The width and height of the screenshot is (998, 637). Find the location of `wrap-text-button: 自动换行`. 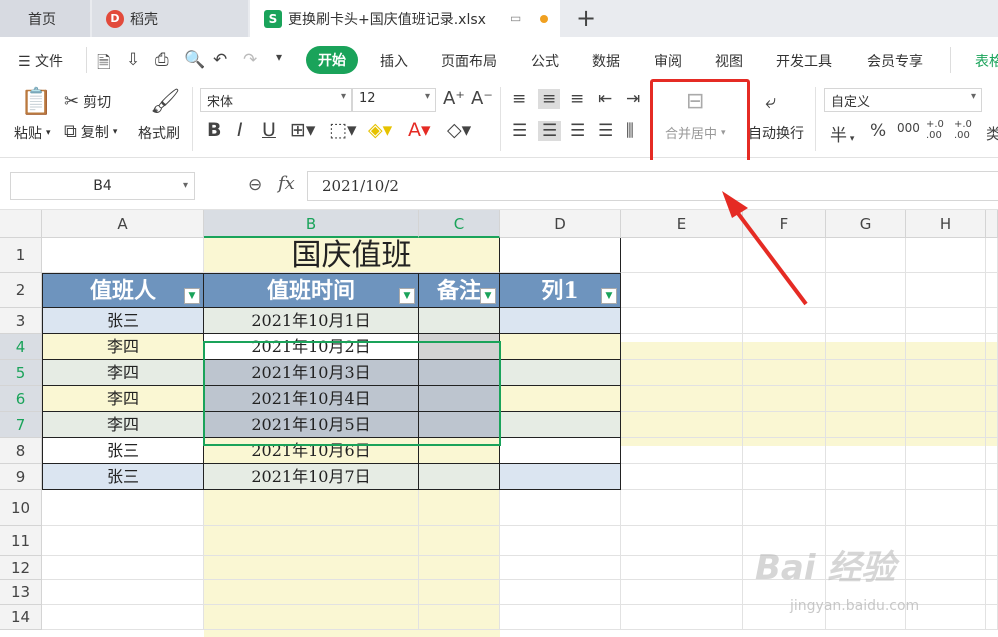

wrap-text-button: 自动换行 is located at coordinates (776, 133).